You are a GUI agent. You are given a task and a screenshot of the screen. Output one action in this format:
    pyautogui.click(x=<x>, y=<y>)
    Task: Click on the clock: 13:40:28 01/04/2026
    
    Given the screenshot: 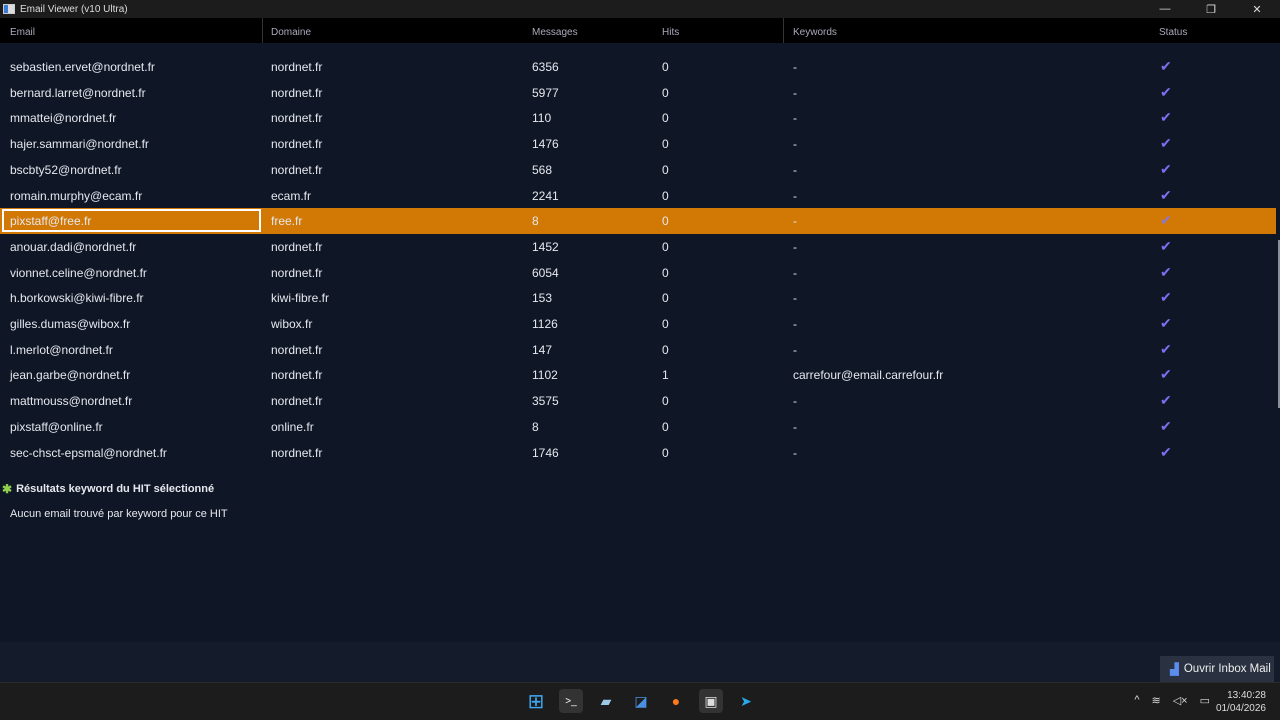 What is the action you would take?
    pyautogui.click(x=1241, y=702)
    